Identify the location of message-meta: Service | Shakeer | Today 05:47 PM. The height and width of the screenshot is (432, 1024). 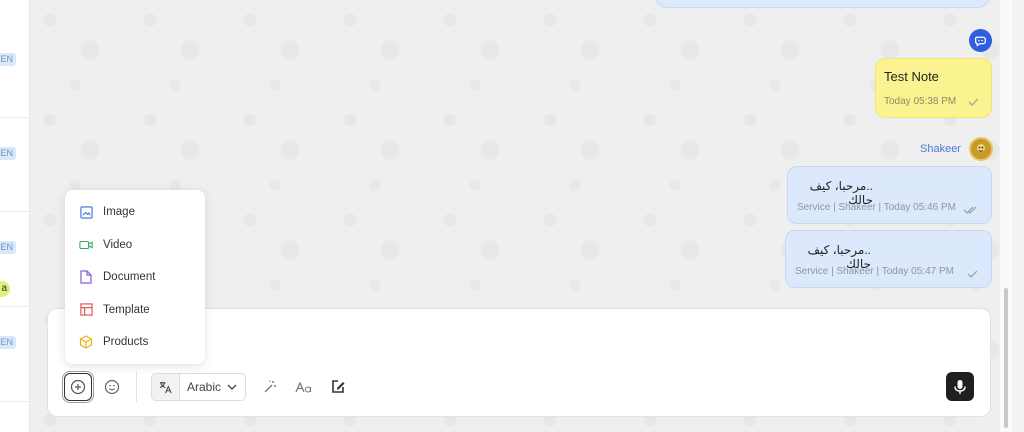
(874, 271).